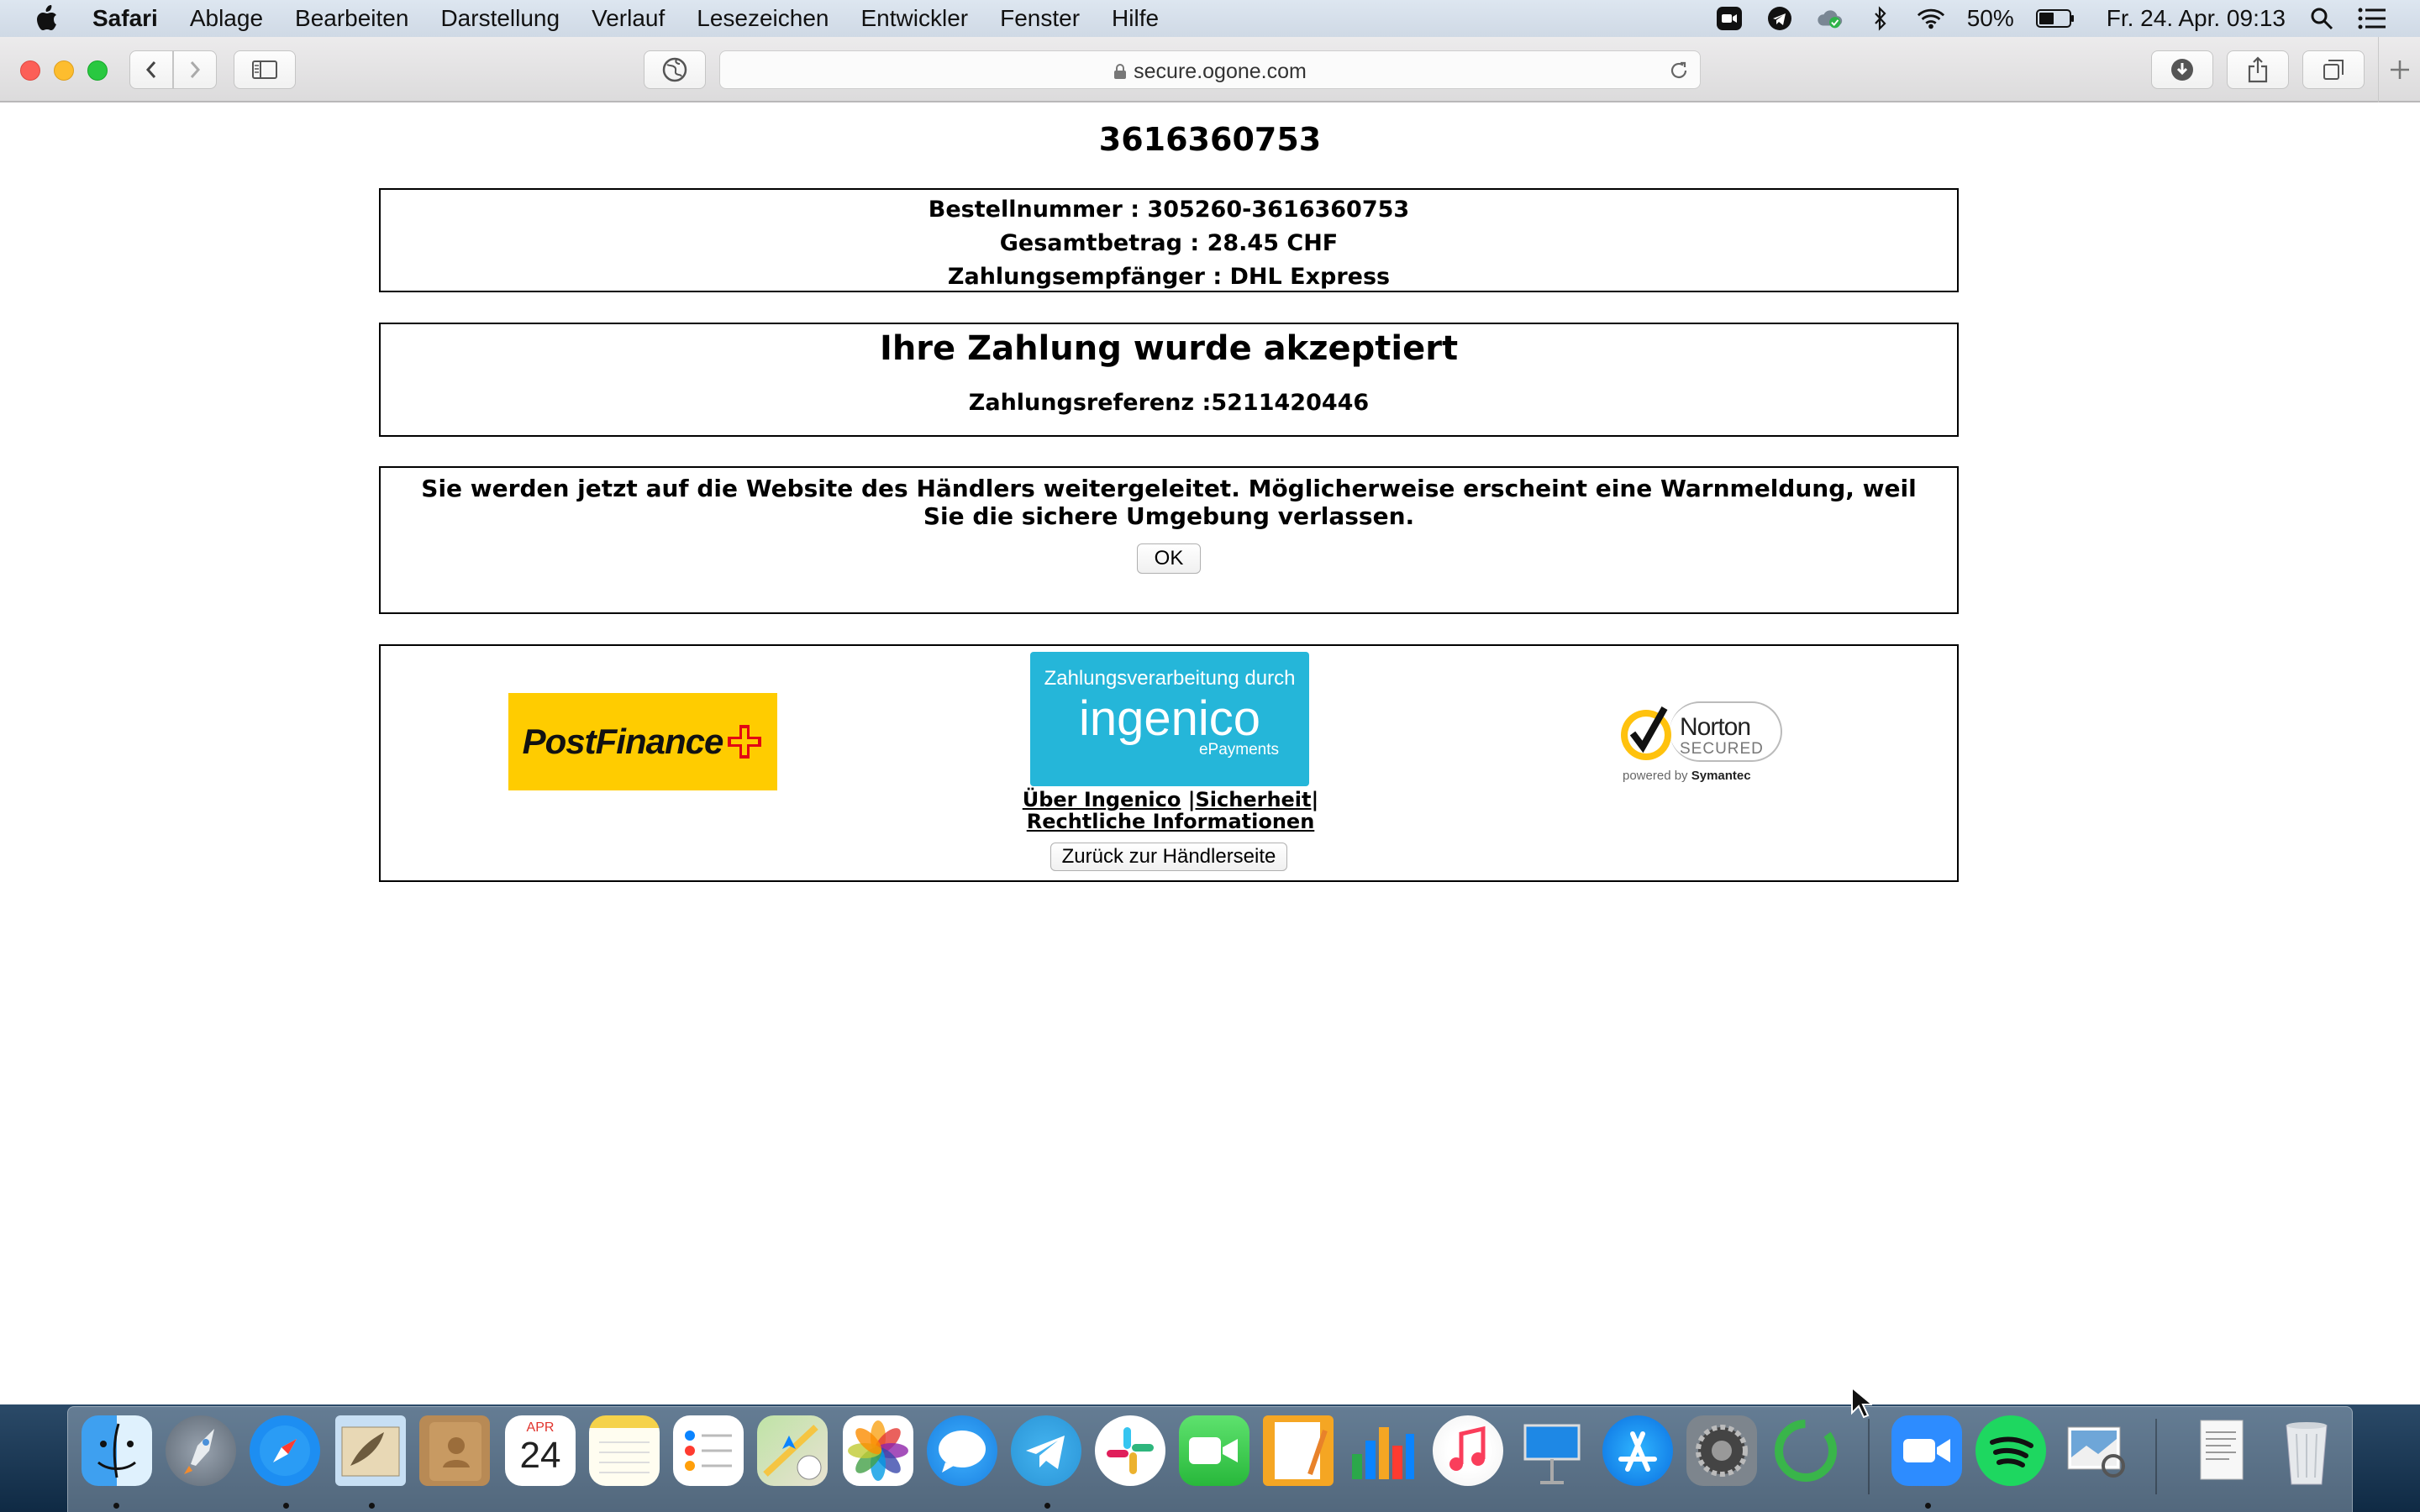  What do you see at coordinates (30, 70) in the screenshot?
I see `window-close-button` at bounding box center [30, 70].